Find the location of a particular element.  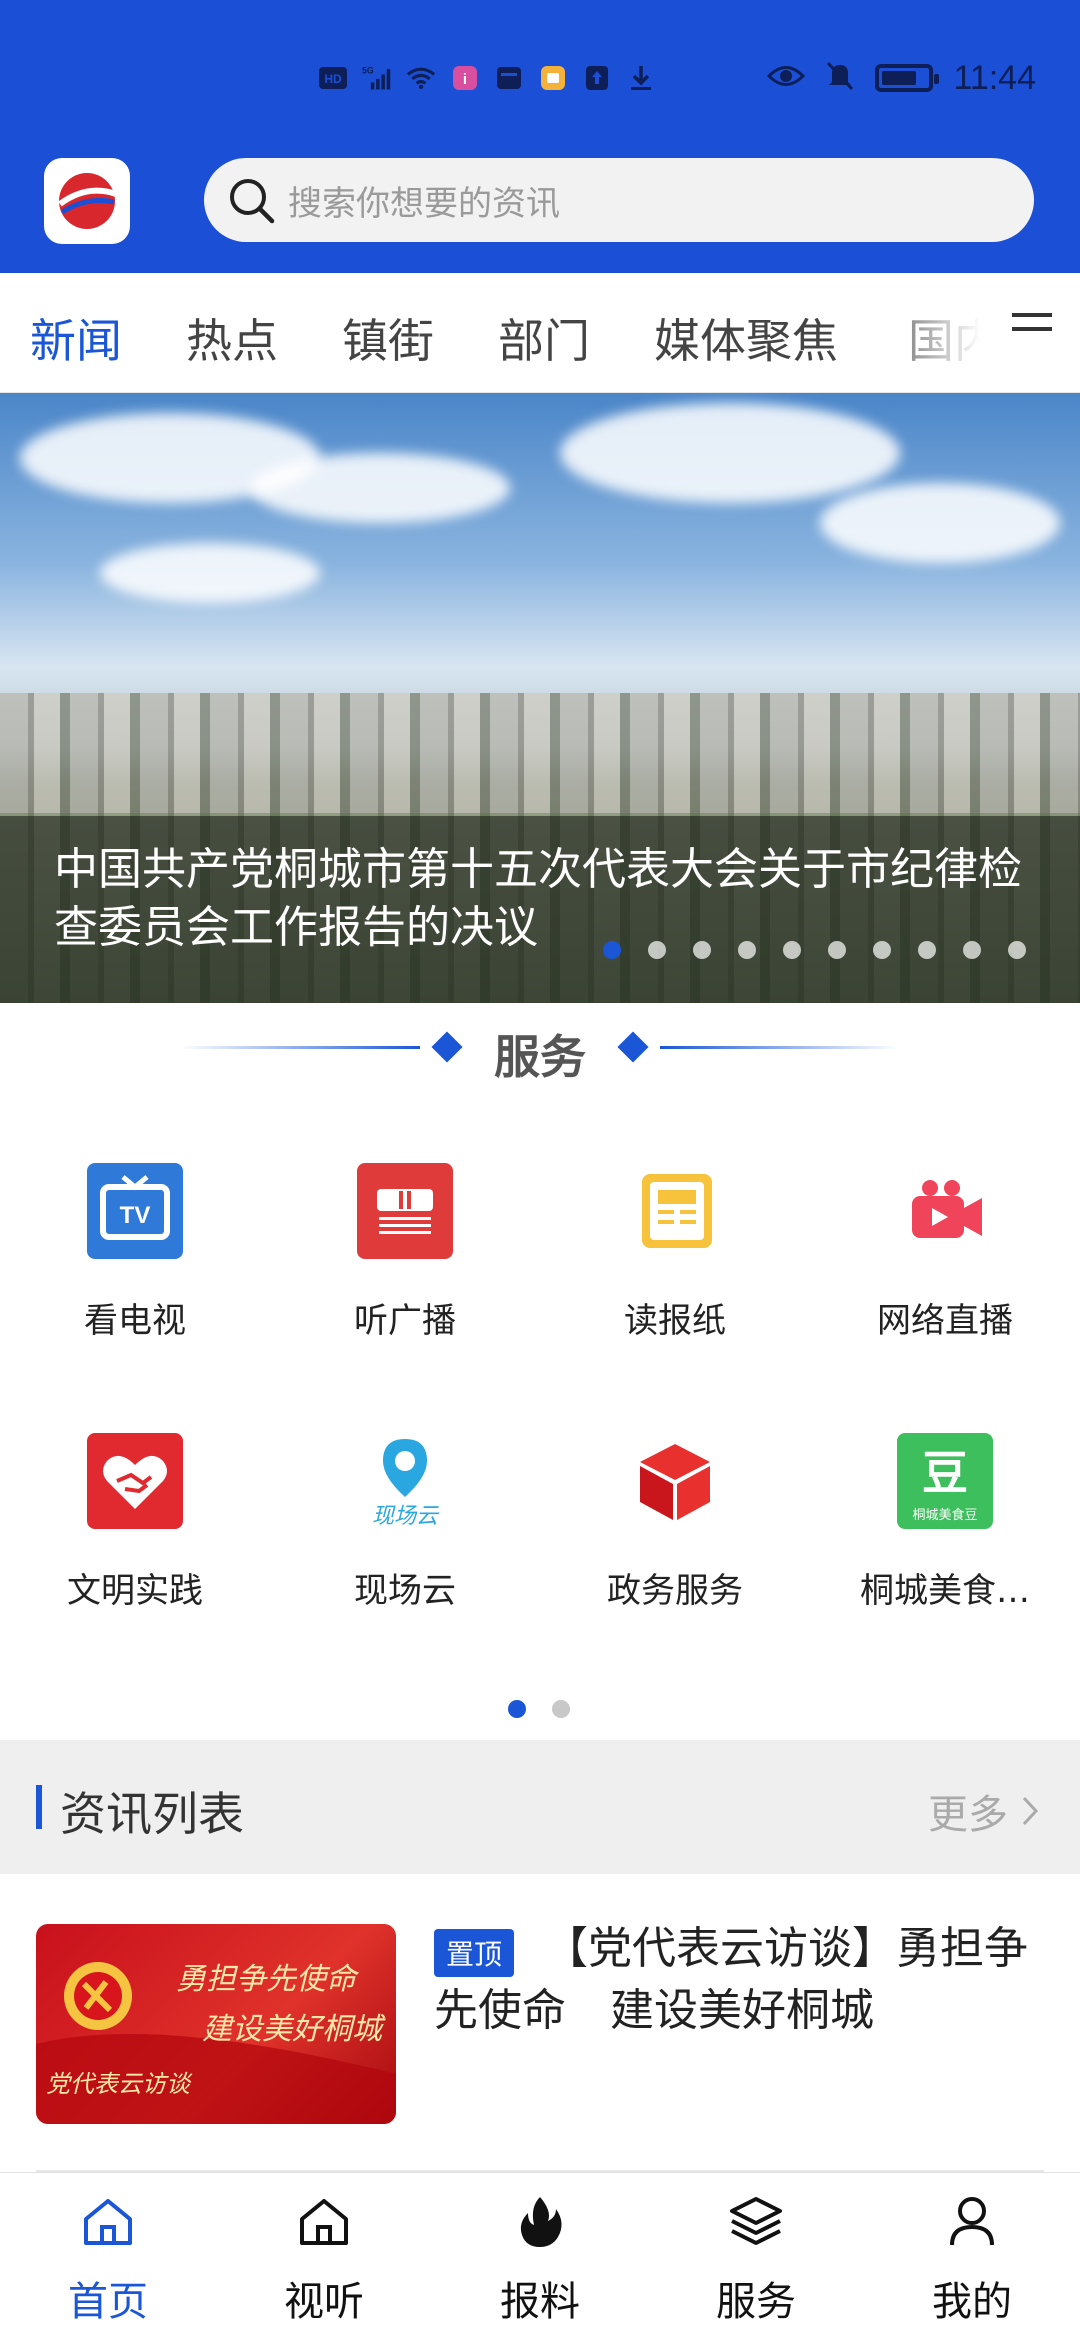

news-list-title: 资讯列表 is located at coordinates (152, 1814).